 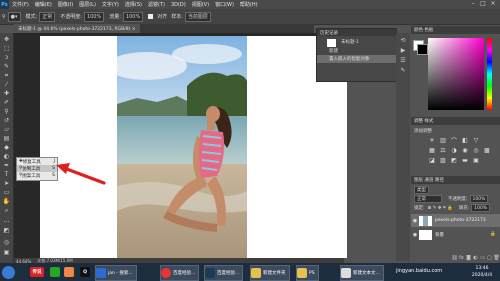 I want to click on opacity-input: 100%, so click(x=94, y=16).